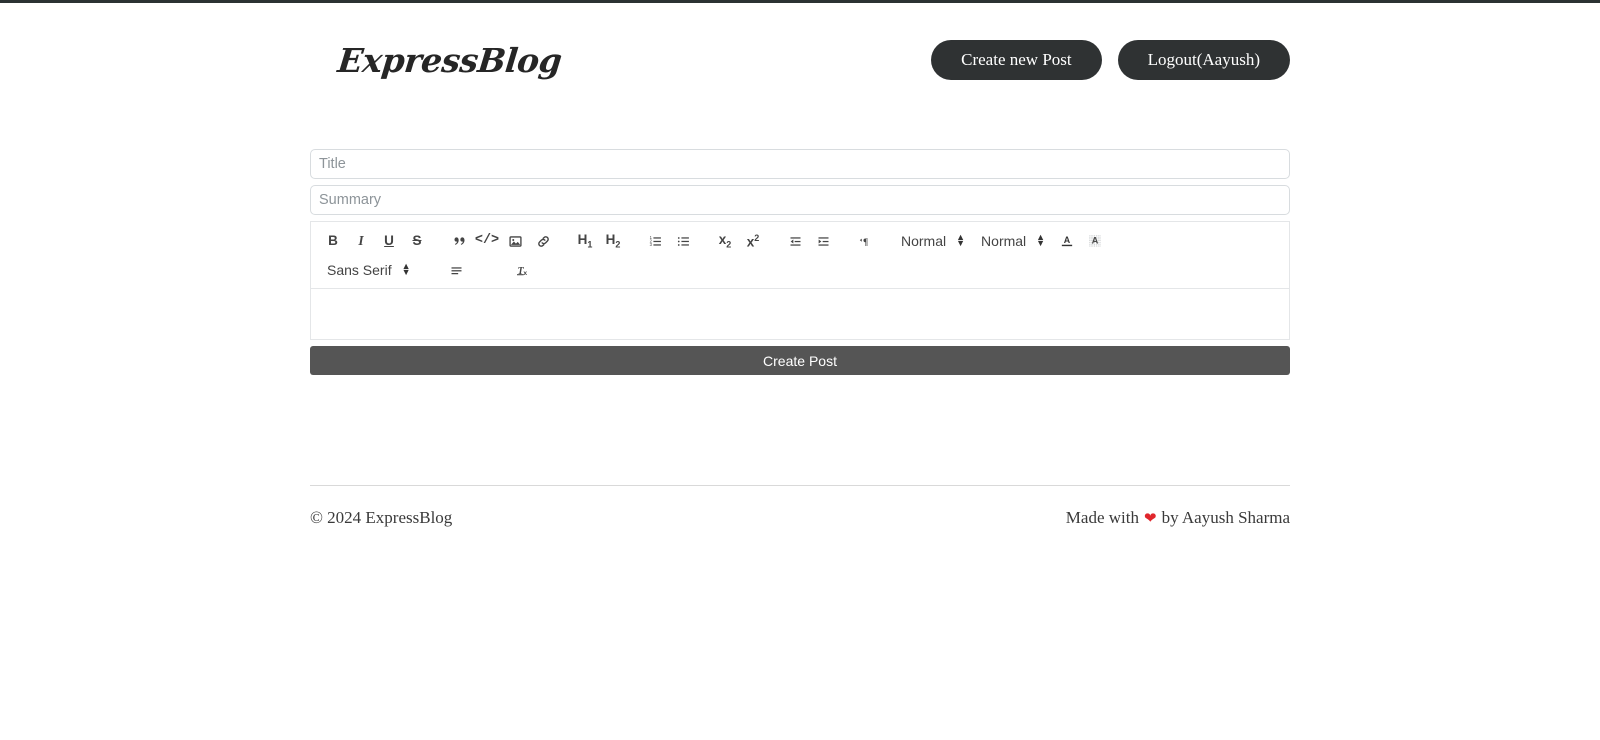  Describe the element at coordinates (1150, 519) in the screenshot. I see `heart-icon: ❤` at that location.